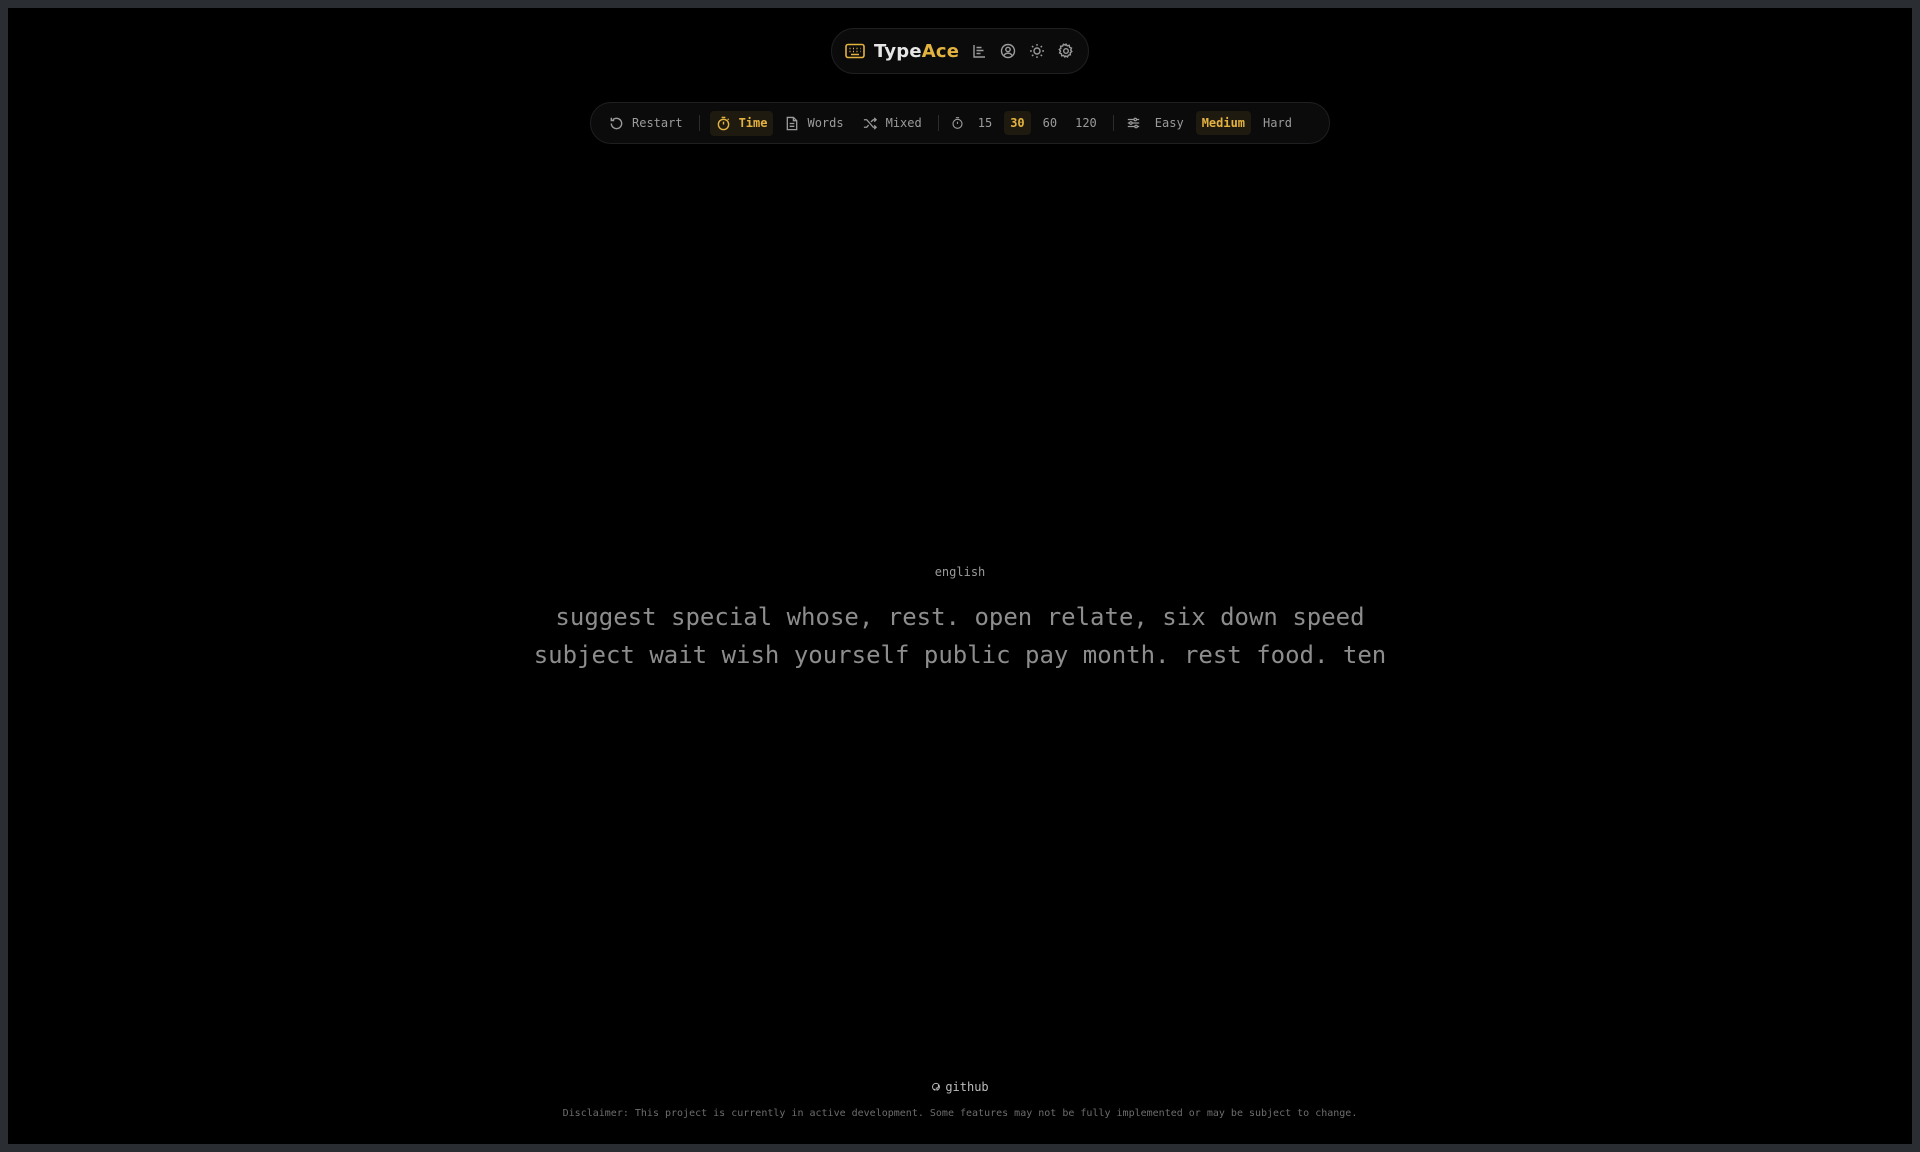 The image size is (1920, 1152). Describe the element at coordinates (1133, 123) in the screenshot. I see `sliders-icon` at that location.